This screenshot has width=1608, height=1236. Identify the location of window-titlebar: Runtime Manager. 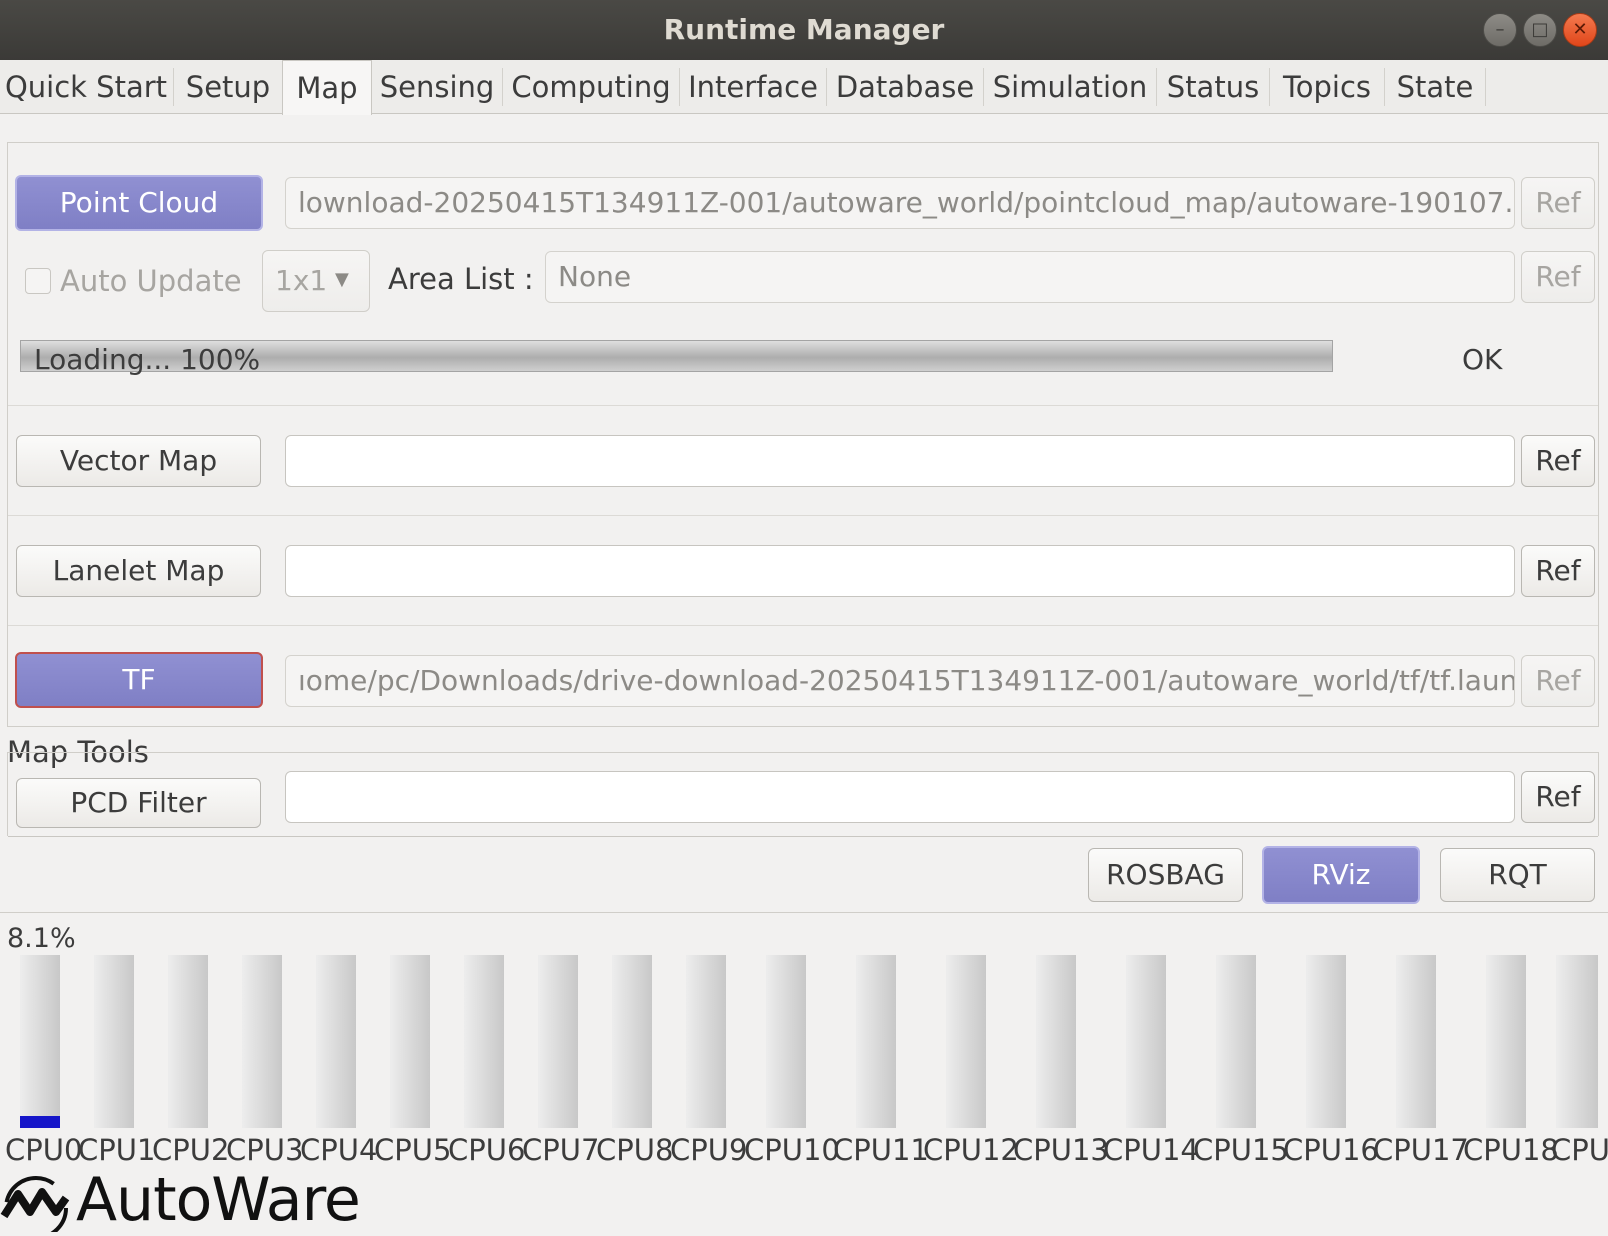
(804, 30).